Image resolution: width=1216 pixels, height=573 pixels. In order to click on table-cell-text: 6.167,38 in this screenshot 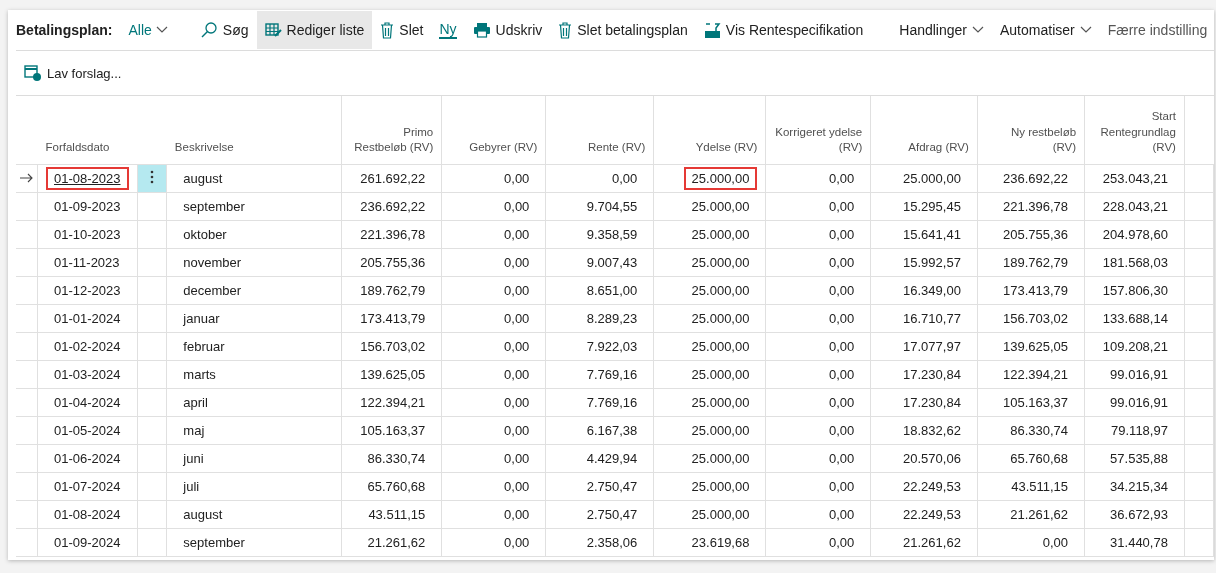, I will do `click(612, 431)`.